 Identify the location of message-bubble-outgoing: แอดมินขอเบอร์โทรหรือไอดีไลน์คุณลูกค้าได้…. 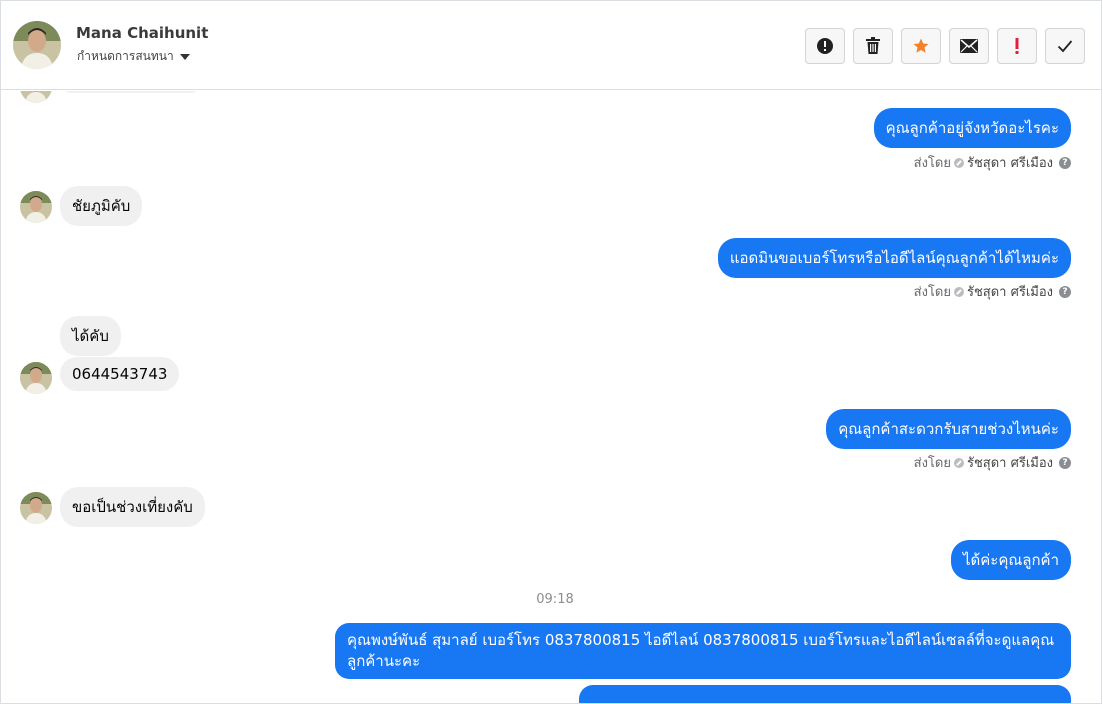
(894, 258).